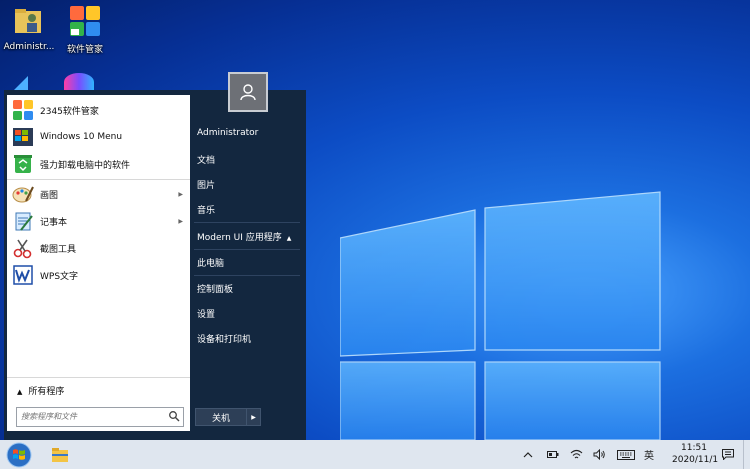 Image resolution: width=750 pixels, height=469 pixels. Describe the element at coordinates (46, 392) in the screenshot. I see `all-programs-label: 所有程序` at that location.